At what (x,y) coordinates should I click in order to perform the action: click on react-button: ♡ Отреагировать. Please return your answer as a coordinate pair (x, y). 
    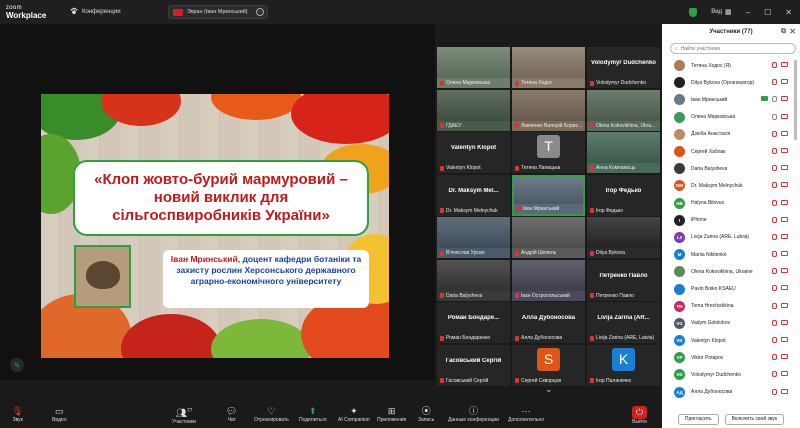
    Looking at the image, I should click on (271, 414).